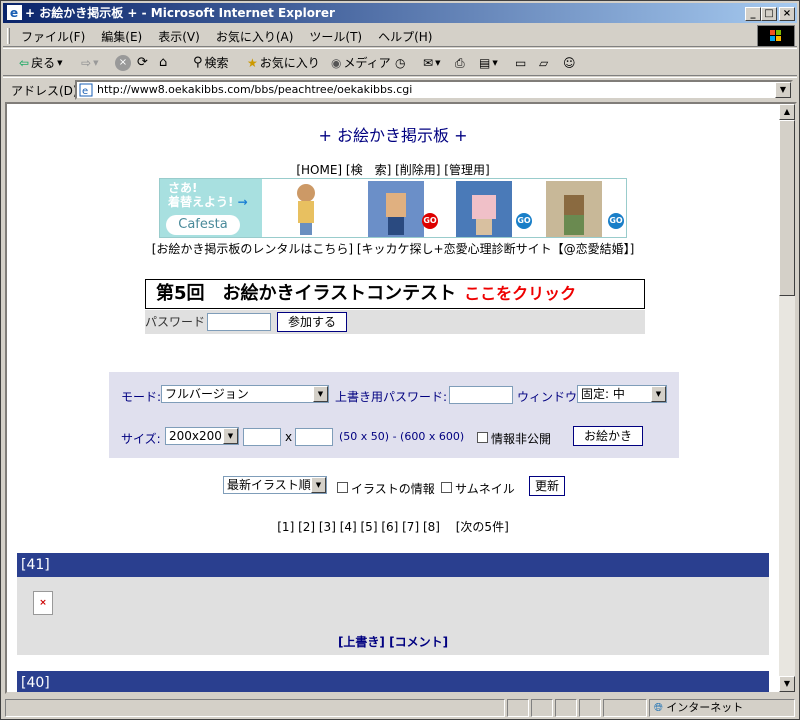 This screenshot has width=800, height=720. I want to click on broken-image-icon: ×, so click(43, 603).